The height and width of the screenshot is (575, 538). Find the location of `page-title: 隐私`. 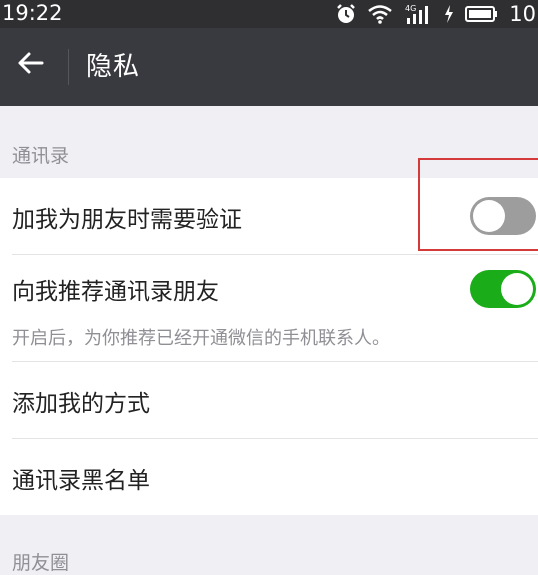

page-title: 隐私 is located at coordinates (113, 67).